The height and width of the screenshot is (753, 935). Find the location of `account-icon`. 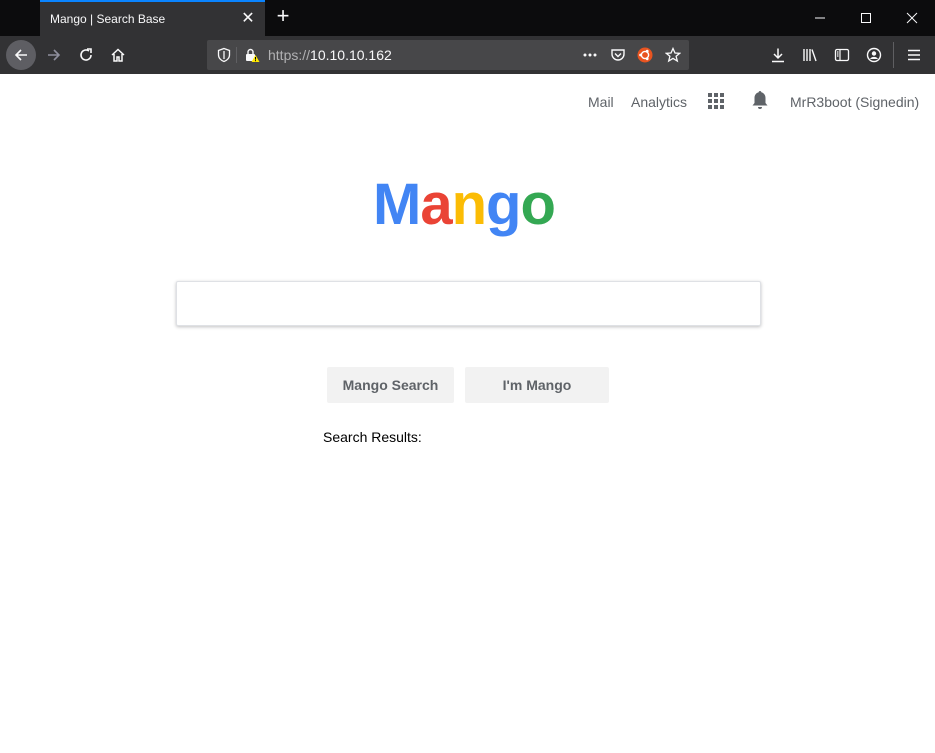

account-icon is located at coordinates (874, 55).